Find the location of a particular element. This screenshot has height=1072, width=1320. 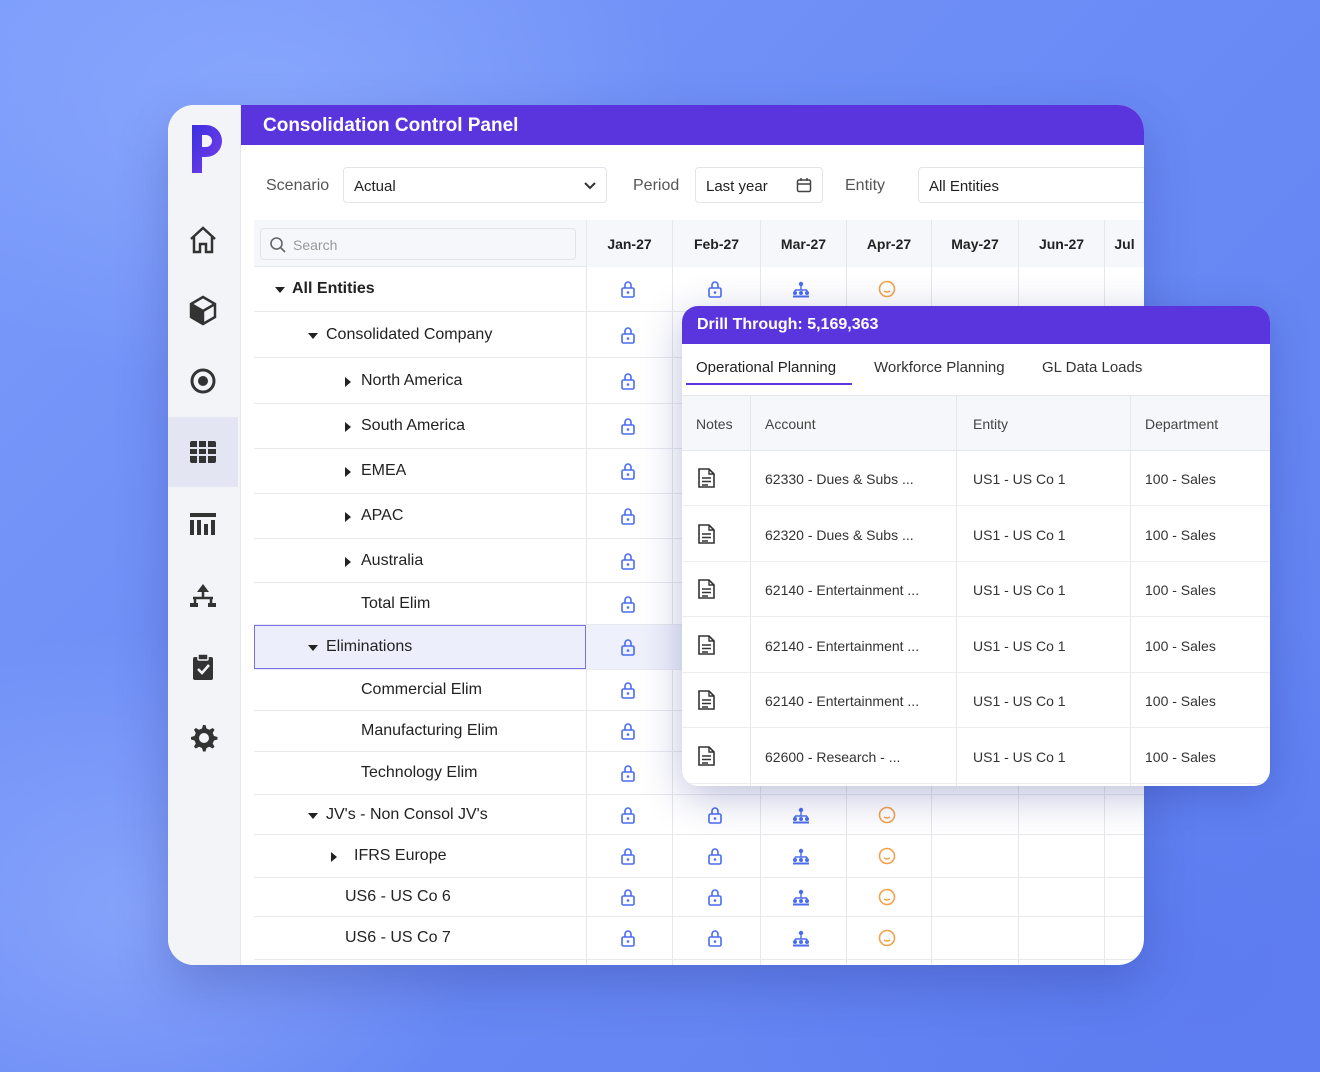

column-header: Jul is located at coordinates (1124, 243).